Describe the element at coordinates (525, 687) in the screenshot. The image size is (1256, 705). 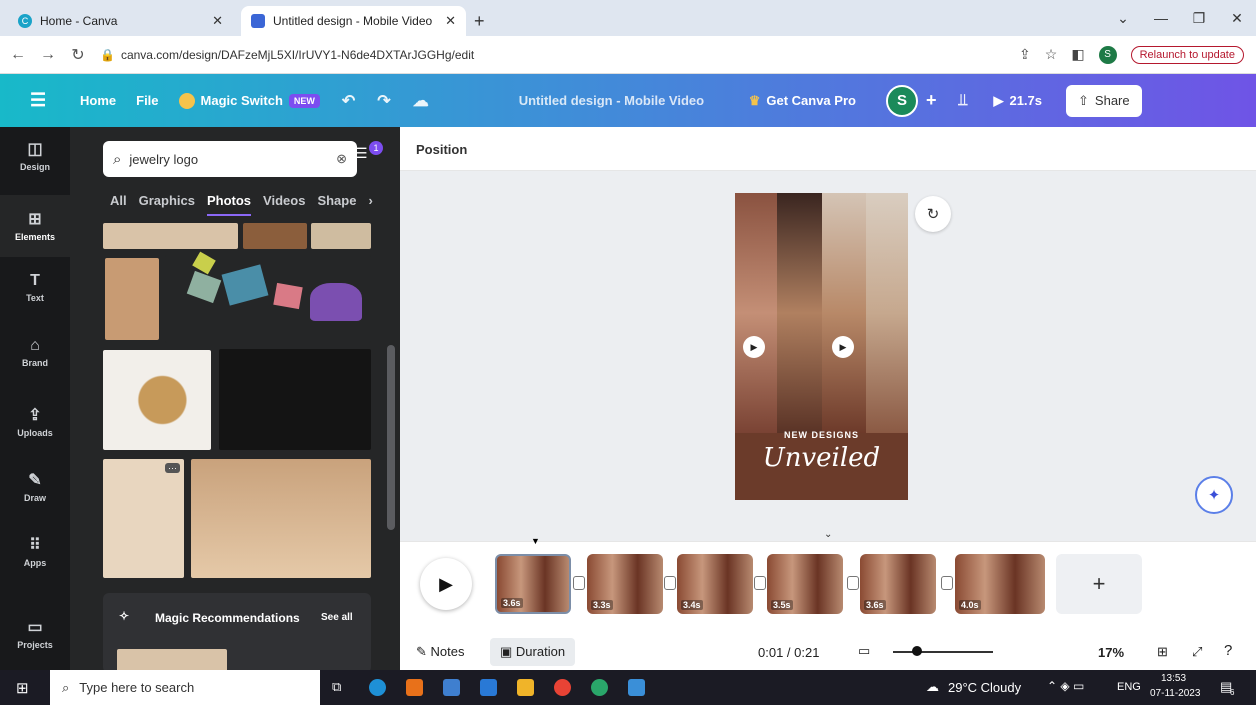
I see `file-explorer-icon` at that location.